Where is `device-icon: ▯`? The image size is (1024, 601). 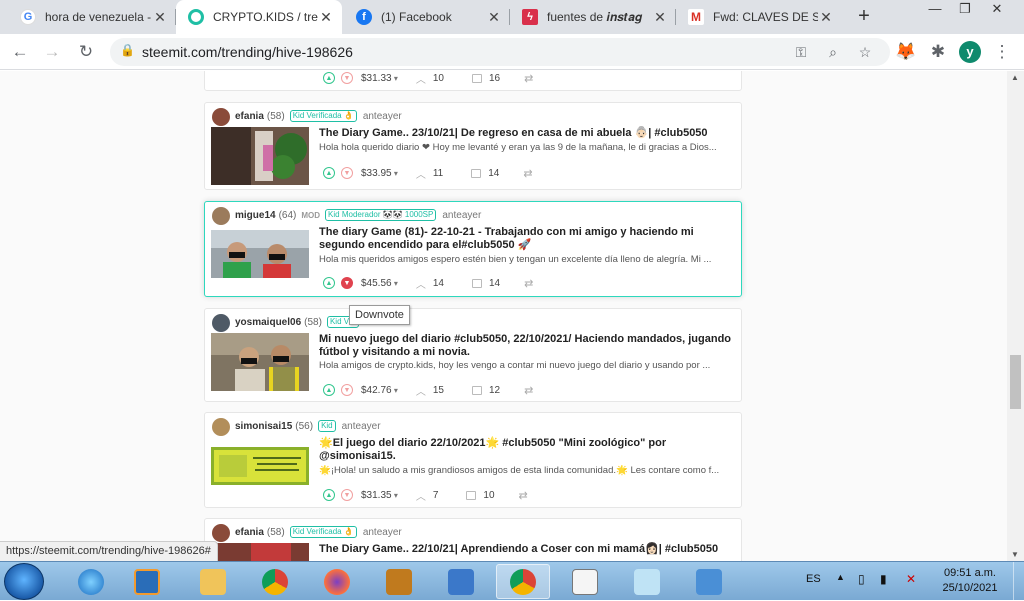
device-icon: ▯ is located at coordinates (861, 579).